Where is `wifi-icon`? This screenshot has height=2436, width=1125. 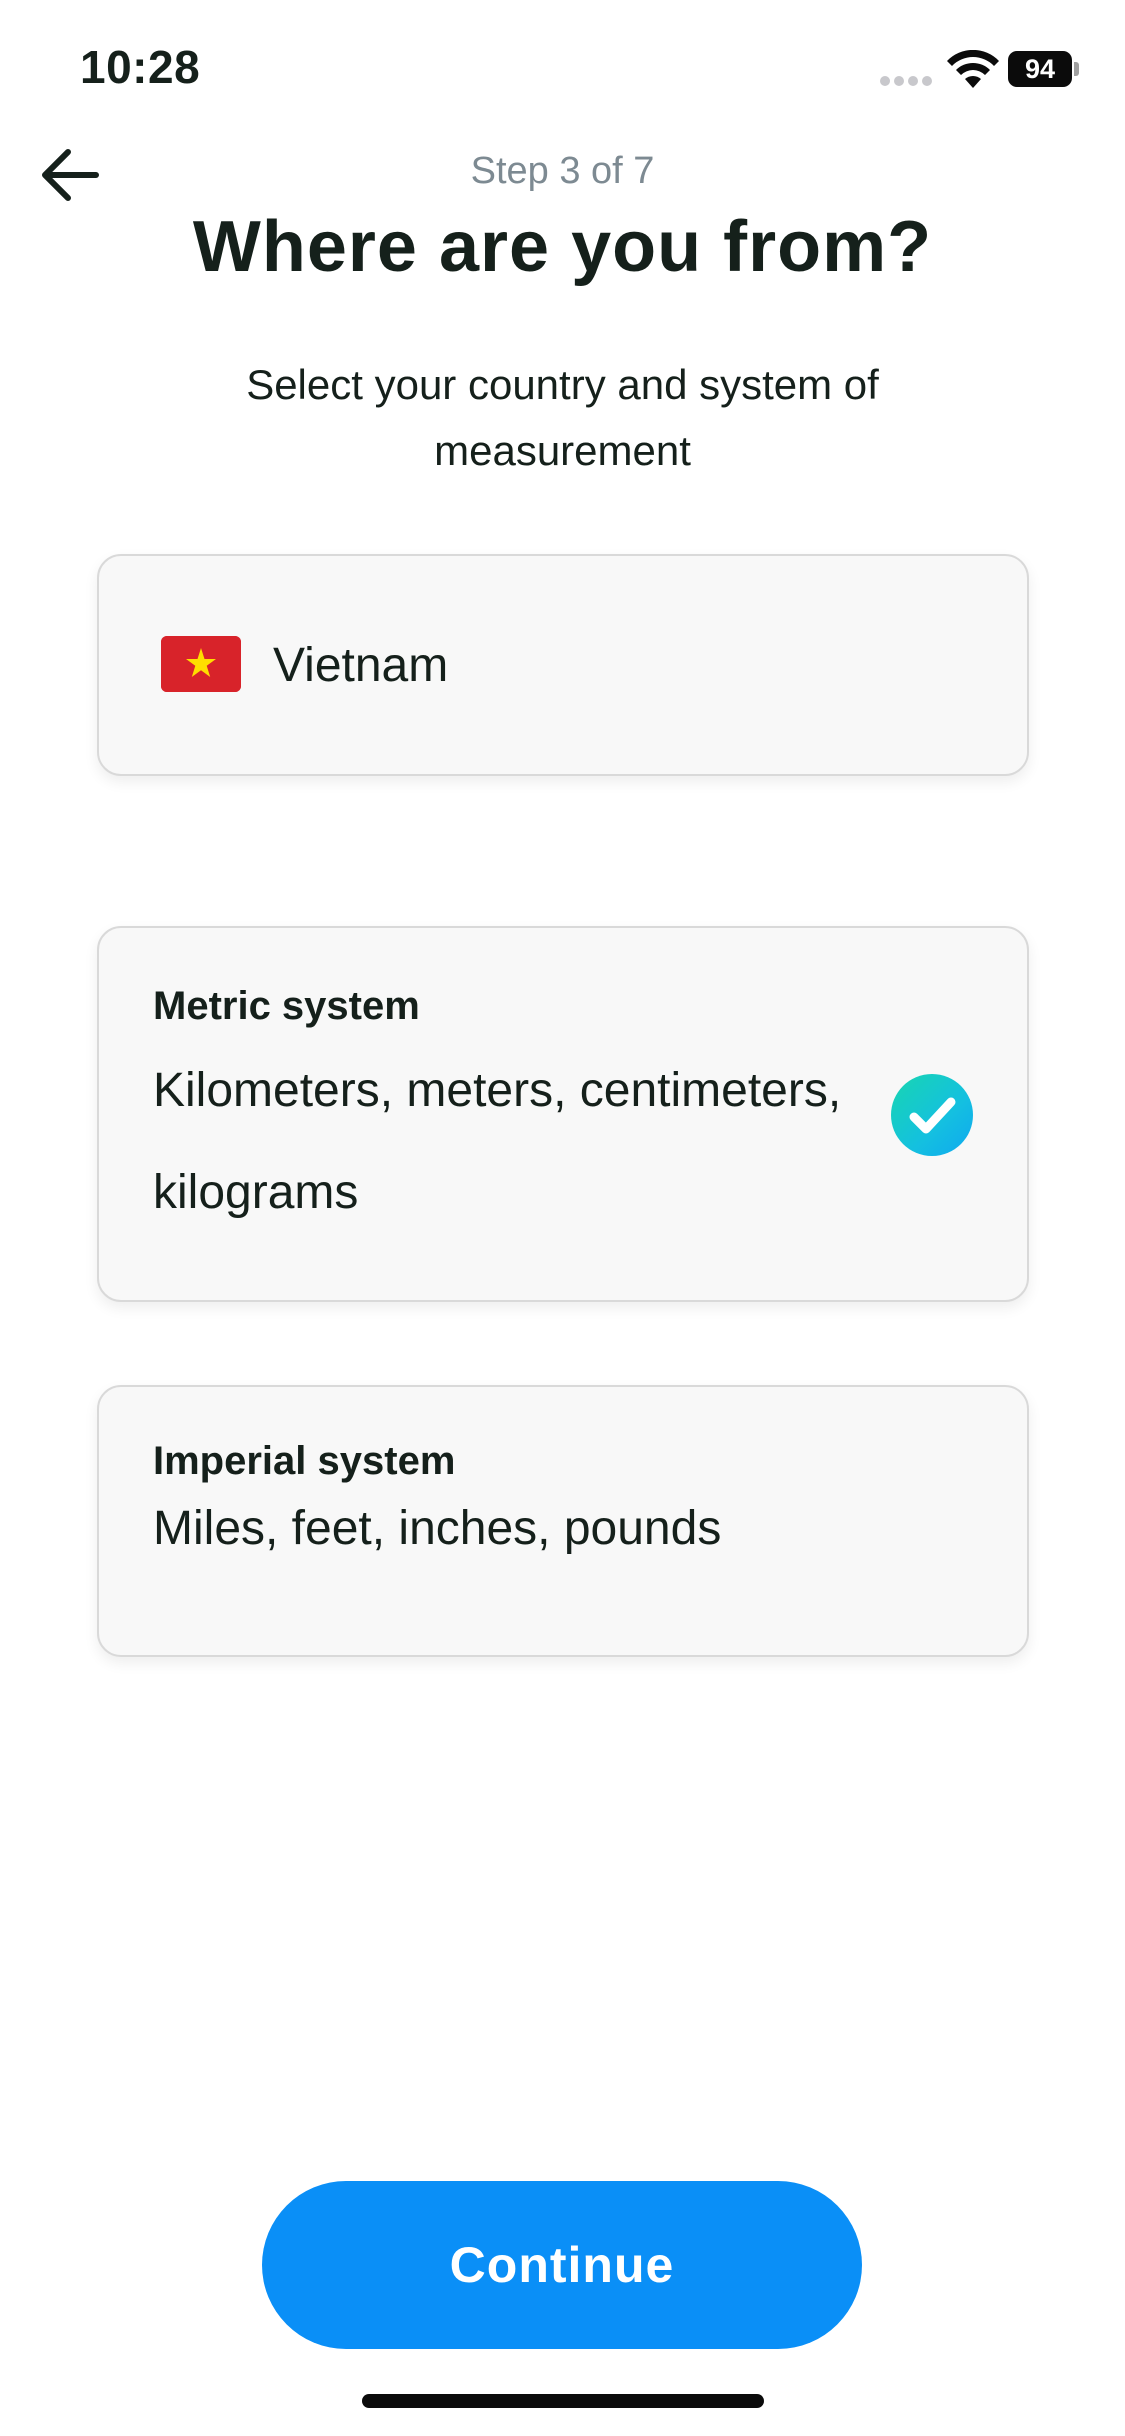
wifi-icon is located at coordinates (973, 69).